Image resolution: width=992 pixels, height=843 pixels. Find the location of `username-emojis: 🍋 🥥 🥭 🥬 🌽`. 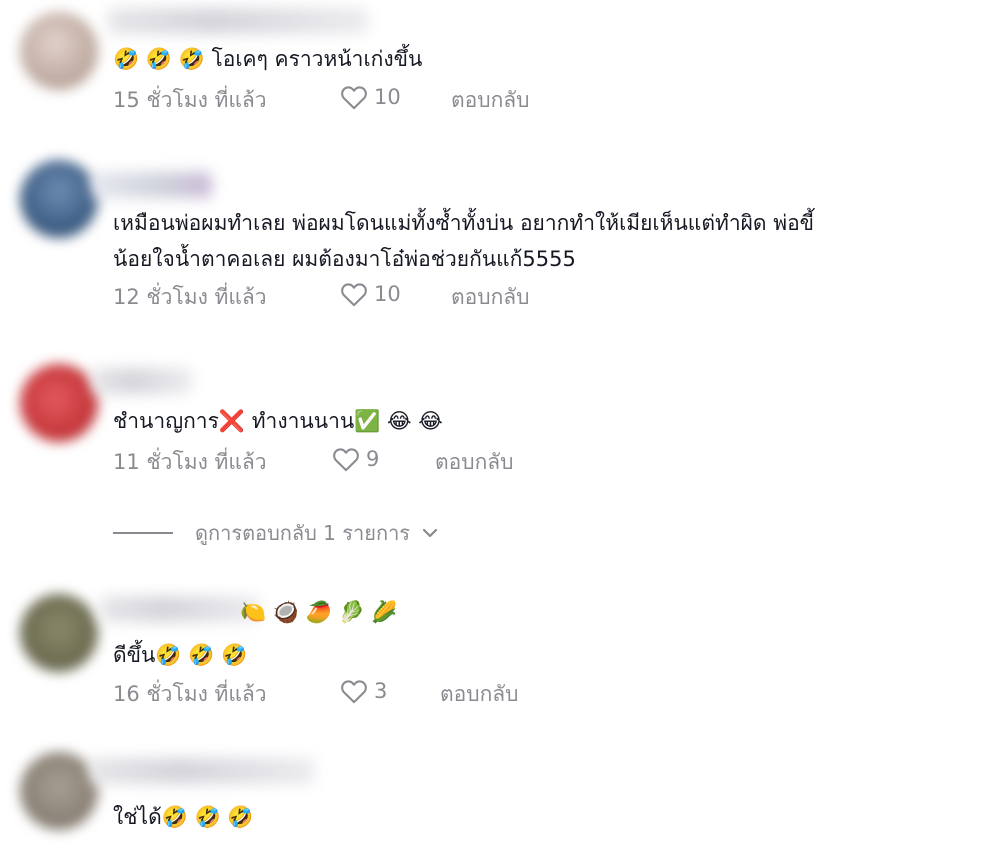

username-emojis: 🍋 🥥 🥭 🥬 🌽 is located at coordinates (319, 612).